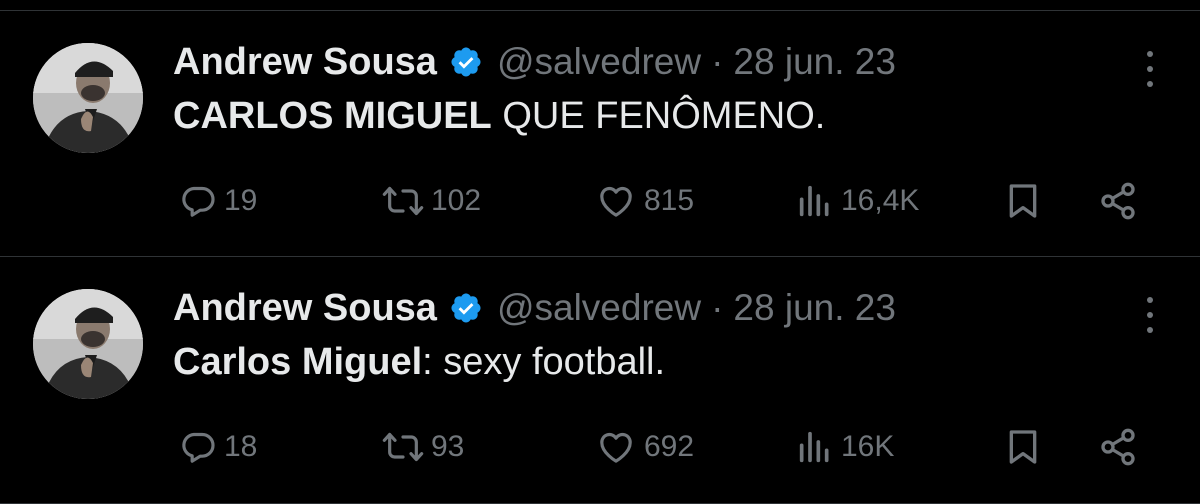 The height and width of the screenshot is (504, 1200). Describe the element at coordinates (456, 200) in the screenshot. I see `retweet-count: 102` at that location.